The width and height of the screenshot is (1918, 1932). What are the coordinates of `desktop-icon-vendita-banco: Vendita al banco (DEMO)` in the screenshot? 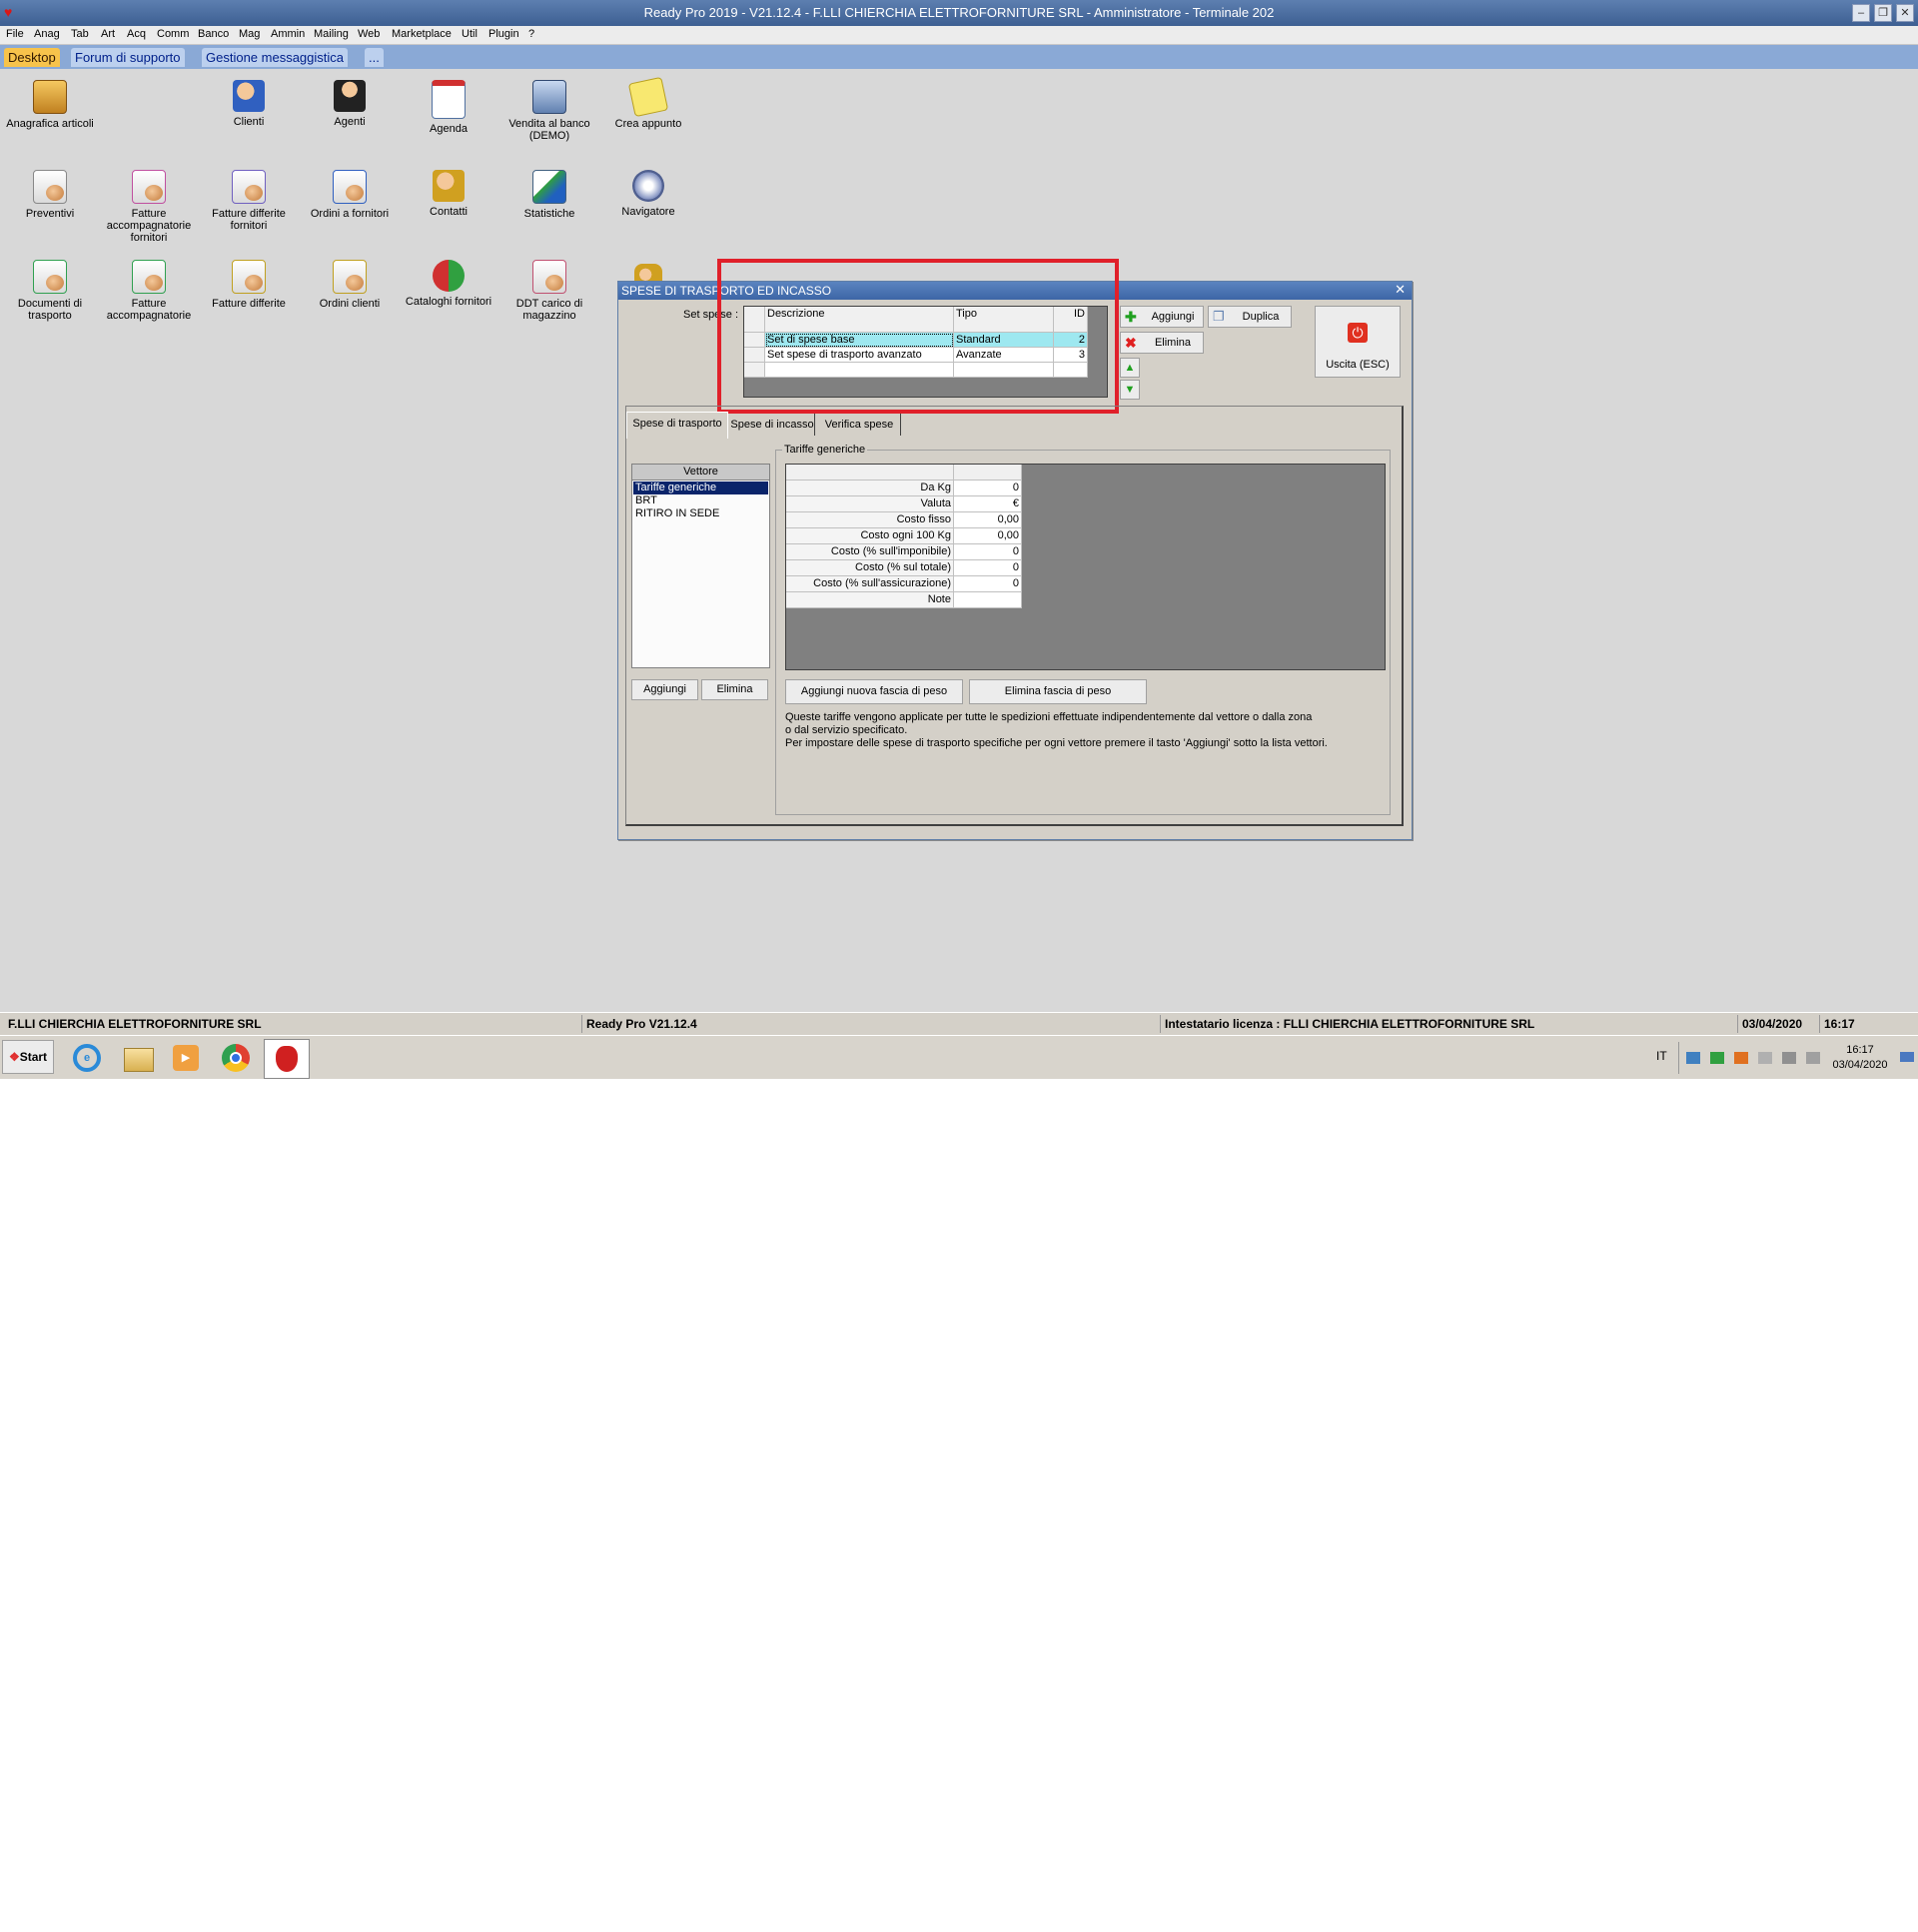 It's located at (549, 111).